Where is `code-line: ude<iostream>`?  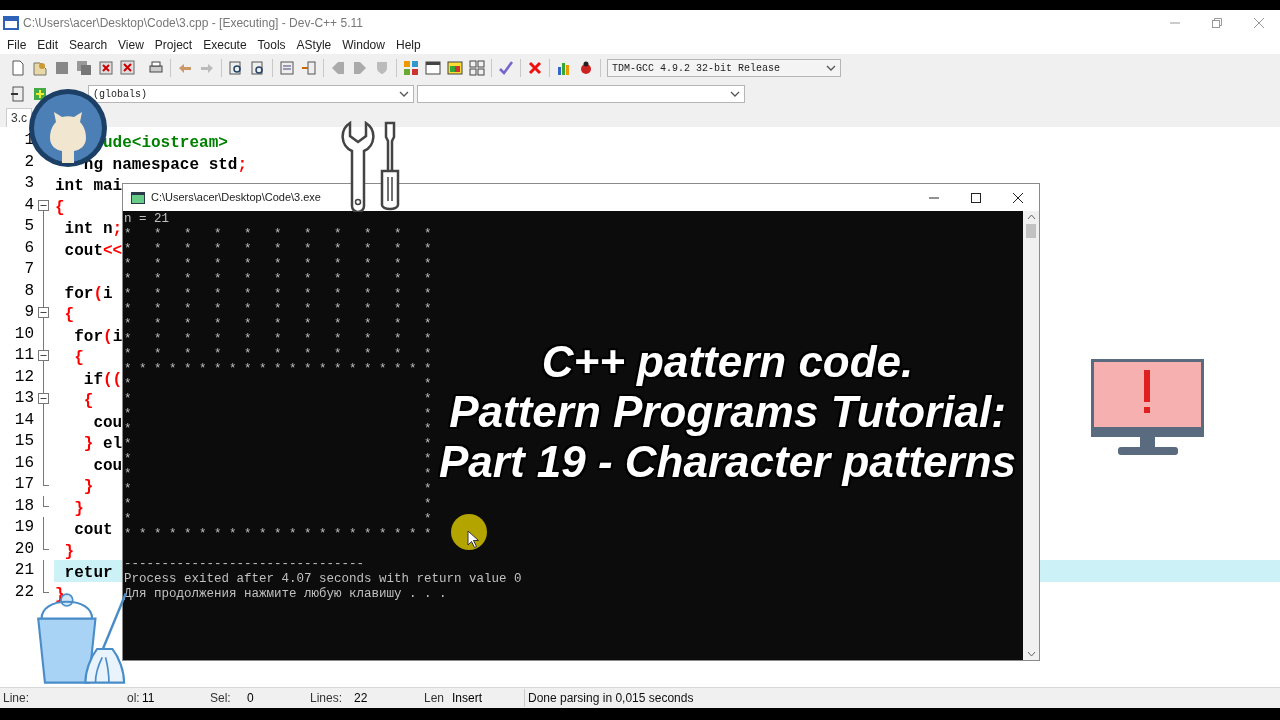
code-line: ude<iostream> is located at coordinates (165, 143).